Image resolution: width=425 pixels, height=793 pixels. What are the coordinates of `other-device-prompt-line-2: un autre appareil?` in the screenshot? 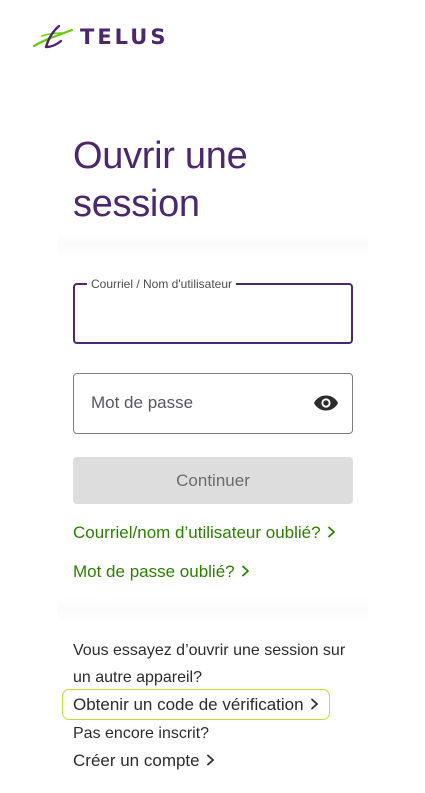 It's located at (137, 677).